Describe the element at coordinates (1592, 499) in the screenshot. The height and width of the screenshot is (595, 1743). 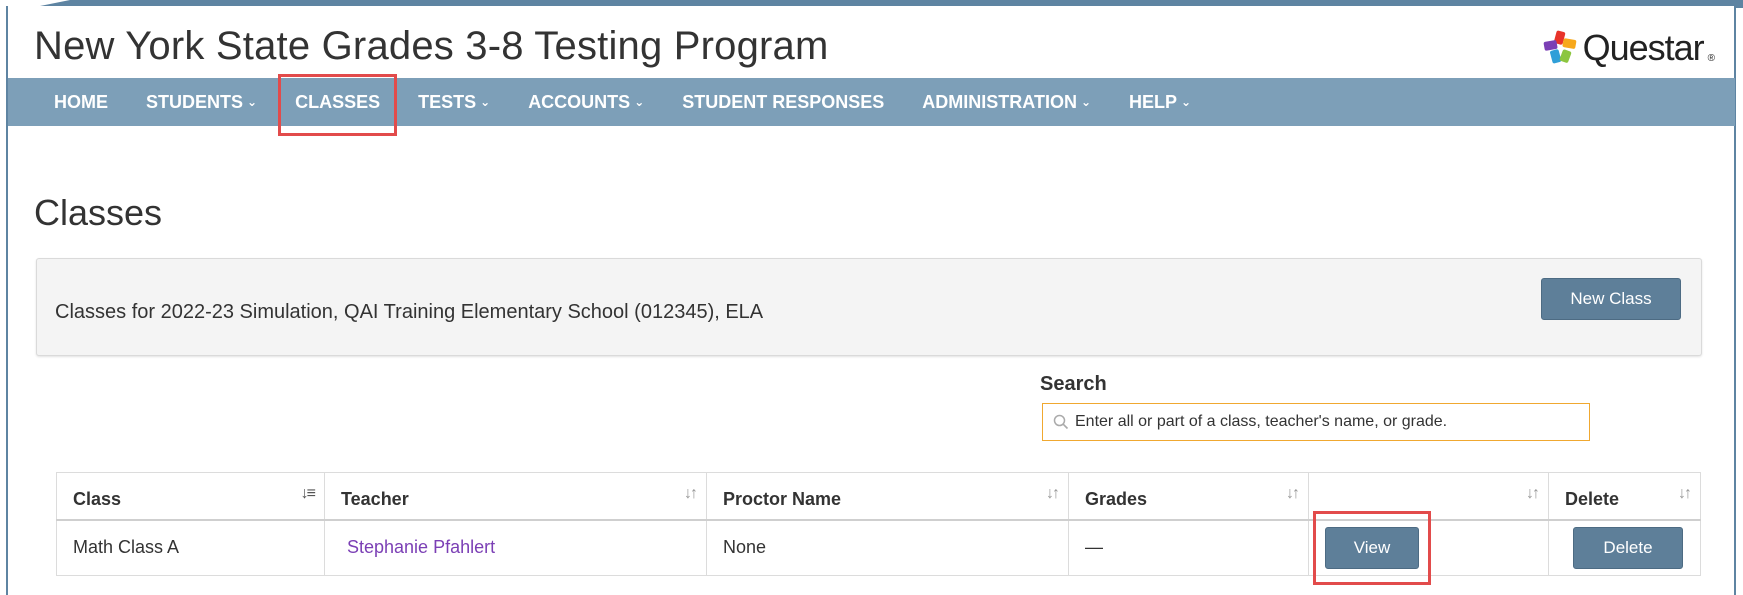
I see `column-header-delete-label: Delete` at that location.